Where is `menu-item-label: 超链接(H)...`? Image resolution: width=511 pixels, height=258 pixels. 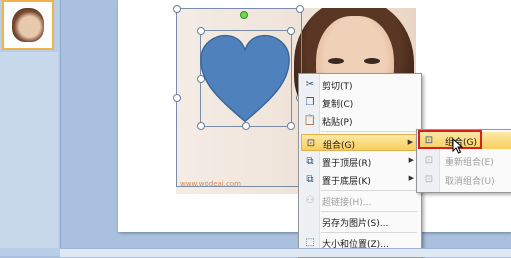
menu-item-label: 超链接(H)... is located at coordinates (347, 203).